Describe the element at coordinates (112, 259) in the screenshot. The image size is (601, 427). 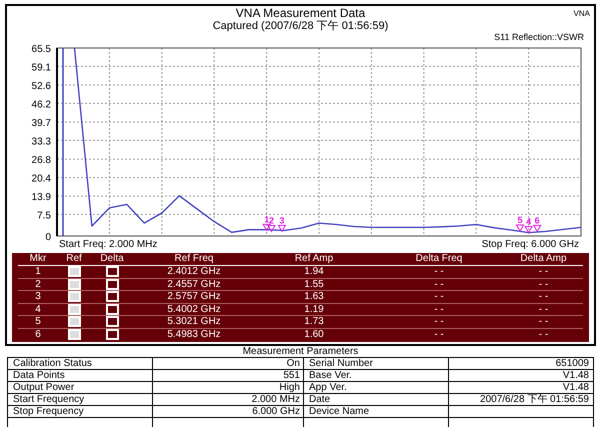
I see `column-header: Delta` at that location.